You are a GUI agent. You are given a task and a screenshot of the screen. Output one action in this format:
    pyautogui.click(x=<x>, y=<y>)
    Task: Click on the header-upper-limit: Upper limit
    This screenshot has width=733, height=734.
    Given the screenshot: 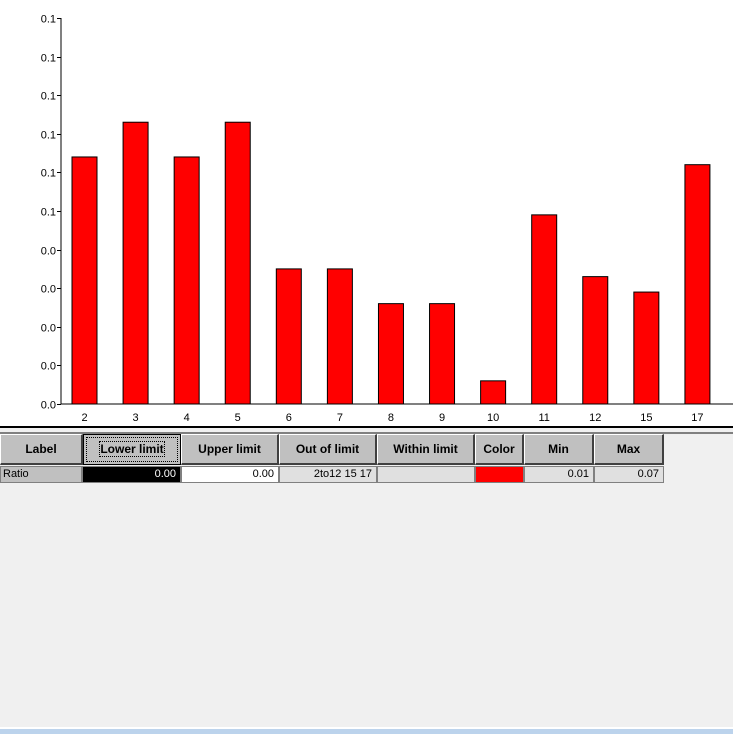 What is the action you would take?
    pyautogui.click(x=230, y=449)
    